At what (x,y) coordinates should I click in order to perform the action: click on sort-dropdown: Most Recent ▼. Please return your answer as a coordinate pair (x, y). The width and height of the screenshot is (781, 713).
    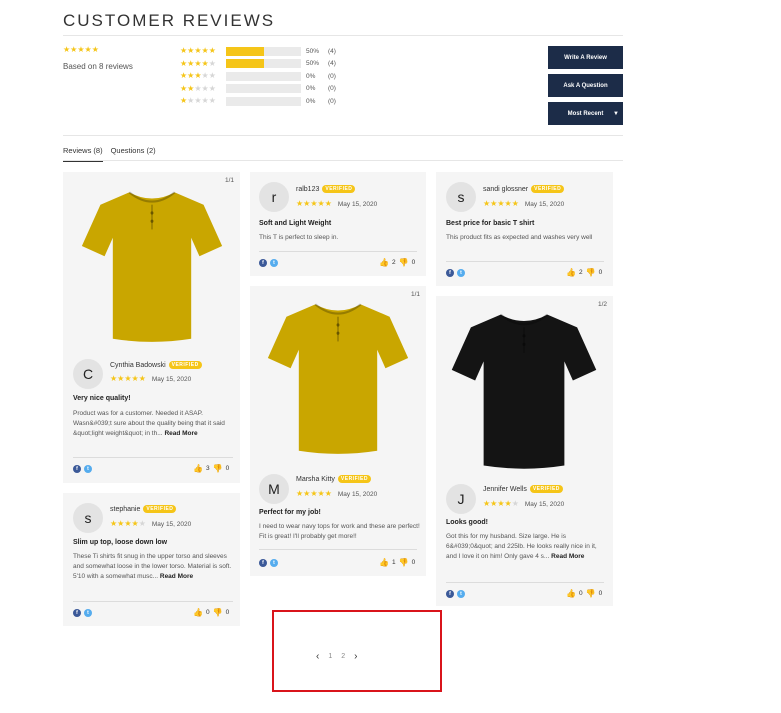
    Looking at the image, I should click on (585, 113).